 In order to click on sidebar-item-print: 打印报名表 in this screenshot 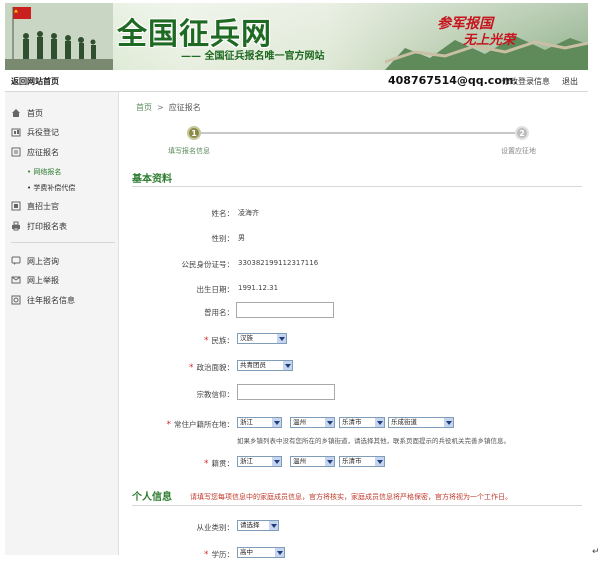, I will do `click(39, 226)`.